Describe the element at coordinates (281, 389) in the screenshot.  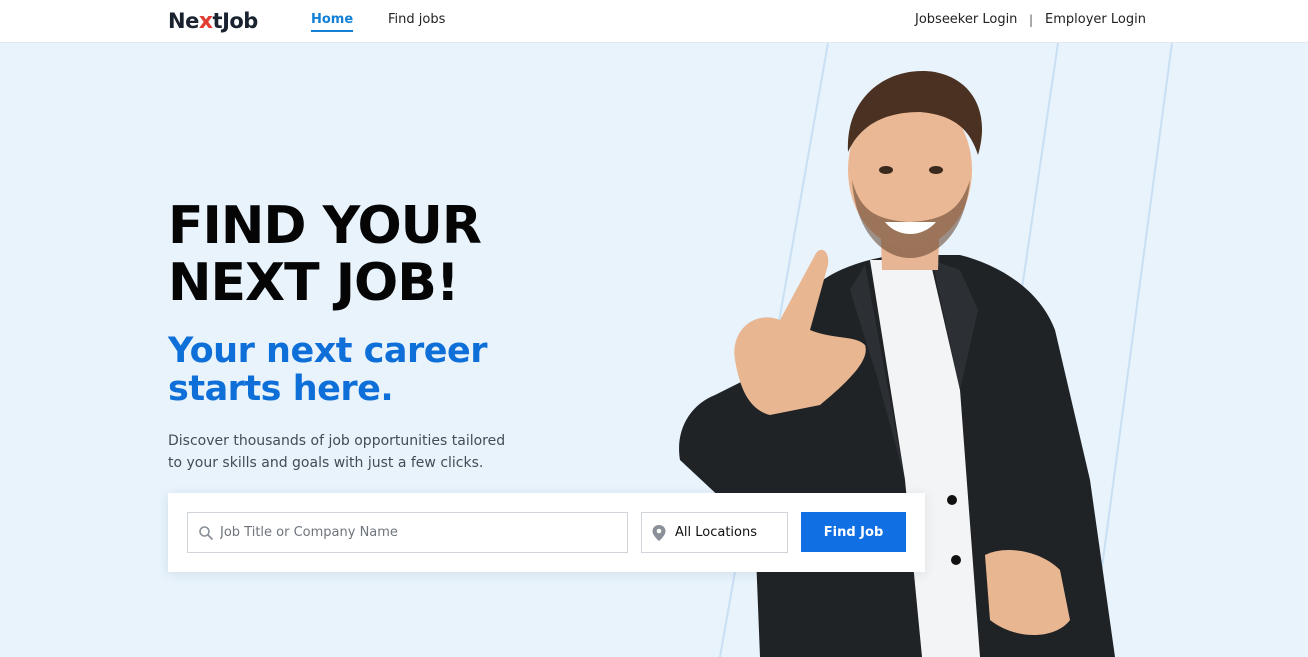
I see `hero-subtitle-line2: starts here.` at that location.